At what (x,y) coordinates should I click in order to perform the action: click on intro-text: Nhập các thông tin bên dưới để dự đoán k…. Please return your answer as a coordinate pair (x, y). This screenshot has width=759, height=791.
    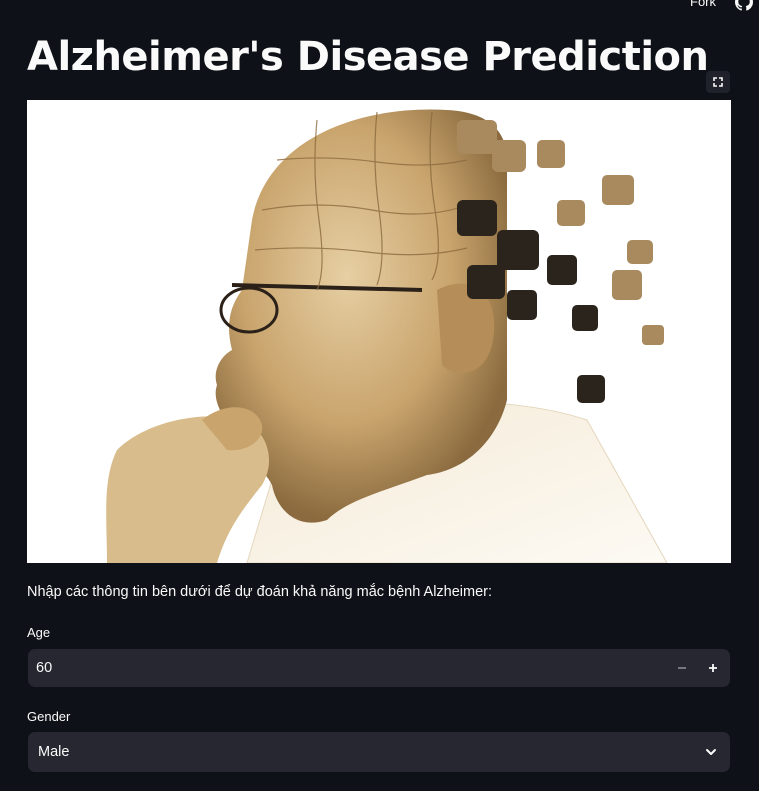
    Looking at the image, I should click on (260, 592).